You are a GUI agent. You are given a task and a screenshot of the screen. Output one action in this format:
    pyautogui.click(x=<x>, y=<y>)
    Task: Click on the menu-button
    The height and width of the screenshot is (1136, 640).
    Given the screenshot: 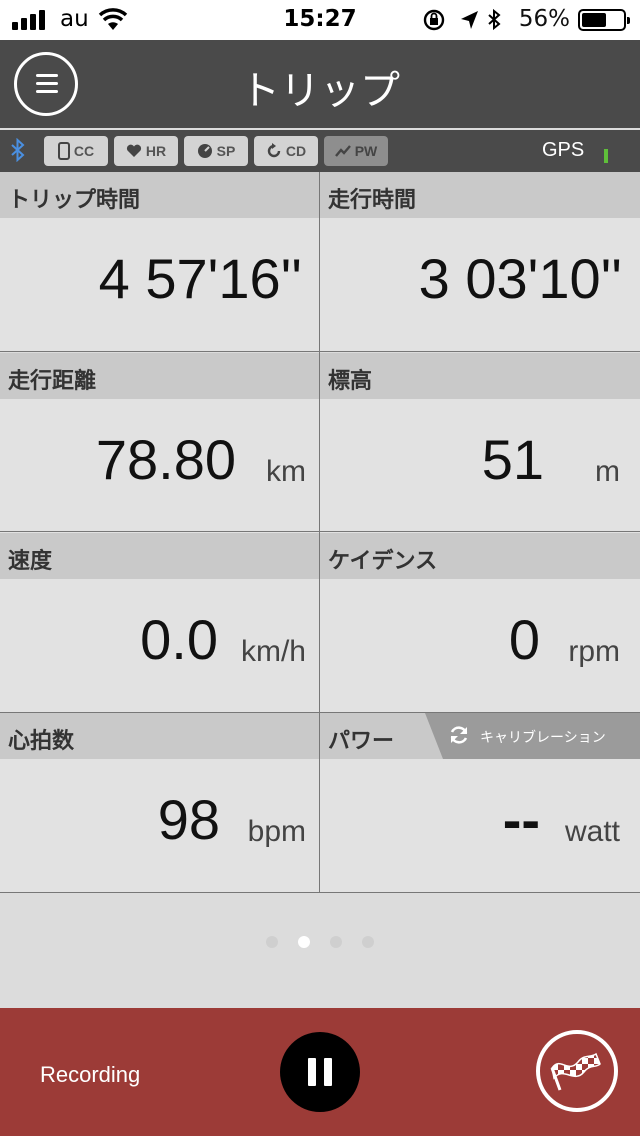 What is the action you would take?
    pyautogui.click(x=46, y=84)
    